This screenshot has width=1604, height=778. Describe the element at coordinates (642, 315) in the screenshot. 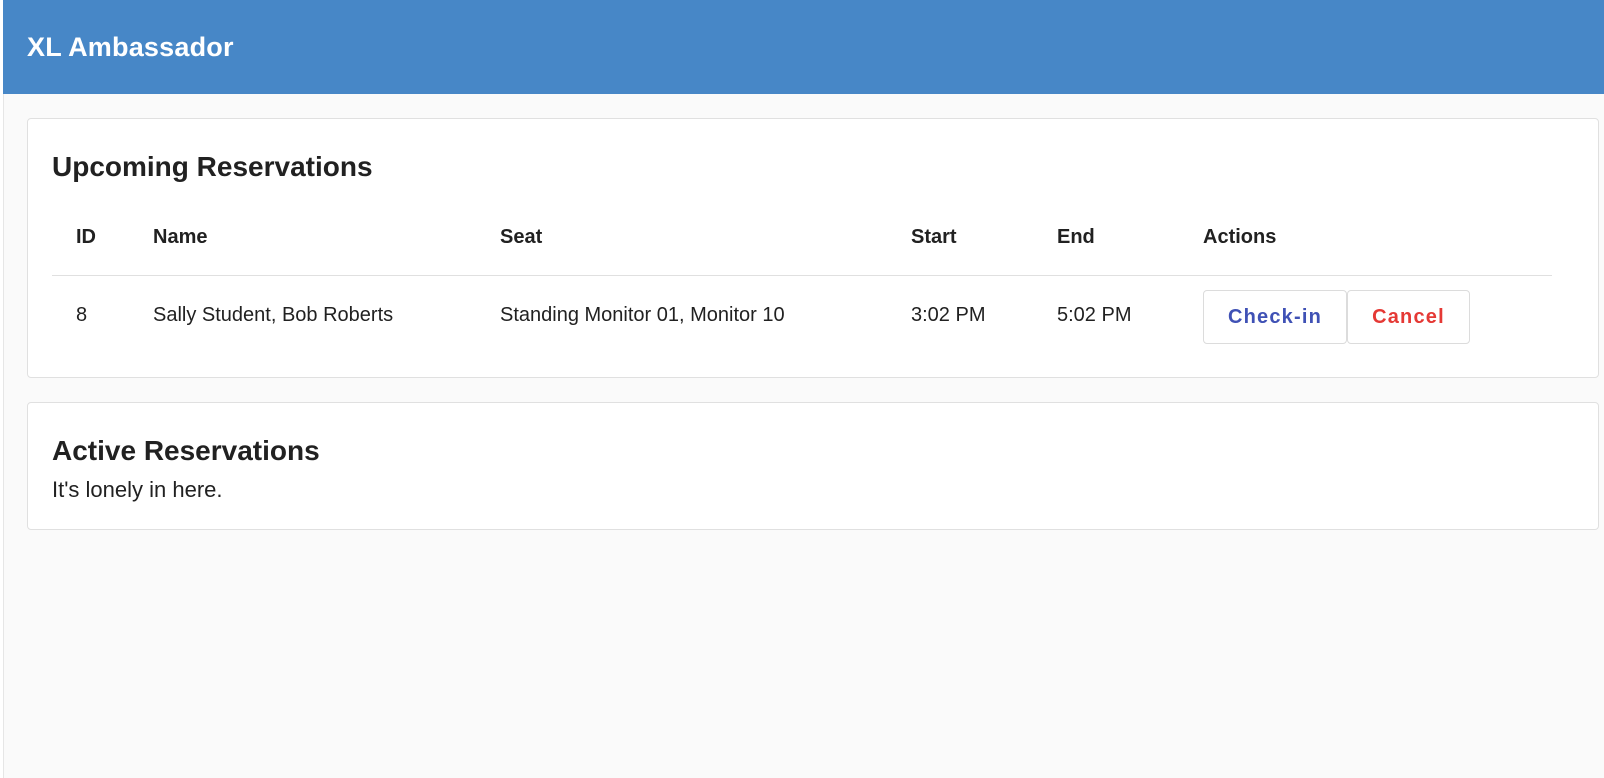

I see `reservation-seat: Standing Monitor 01, Monitor 10` at that location.